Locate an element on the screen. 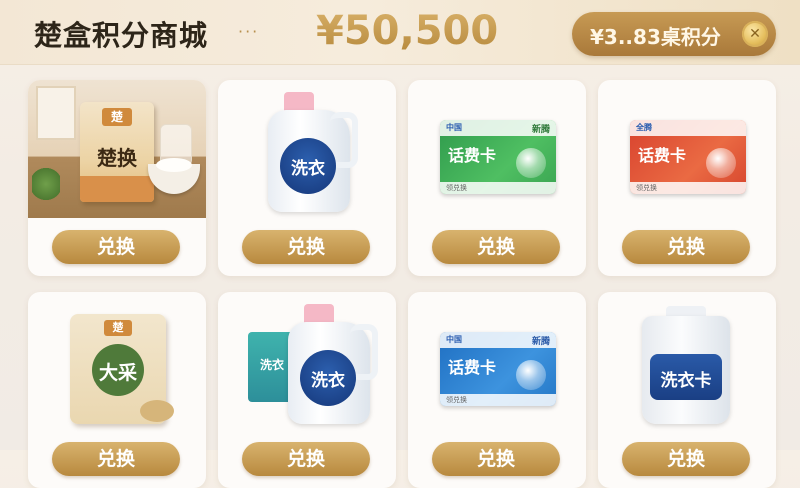 The width and height of the screenshot is (800, 488). product-card-detergent-combo: 洗衣 洗衣 兑换 is located at coordinates (307, 390).